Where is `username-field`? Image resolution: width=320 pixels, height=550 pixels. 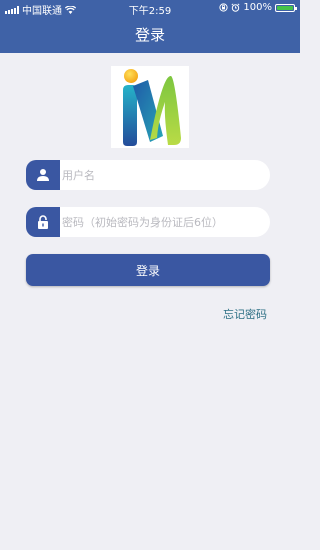 username-field is located at coordinates (148, 175).